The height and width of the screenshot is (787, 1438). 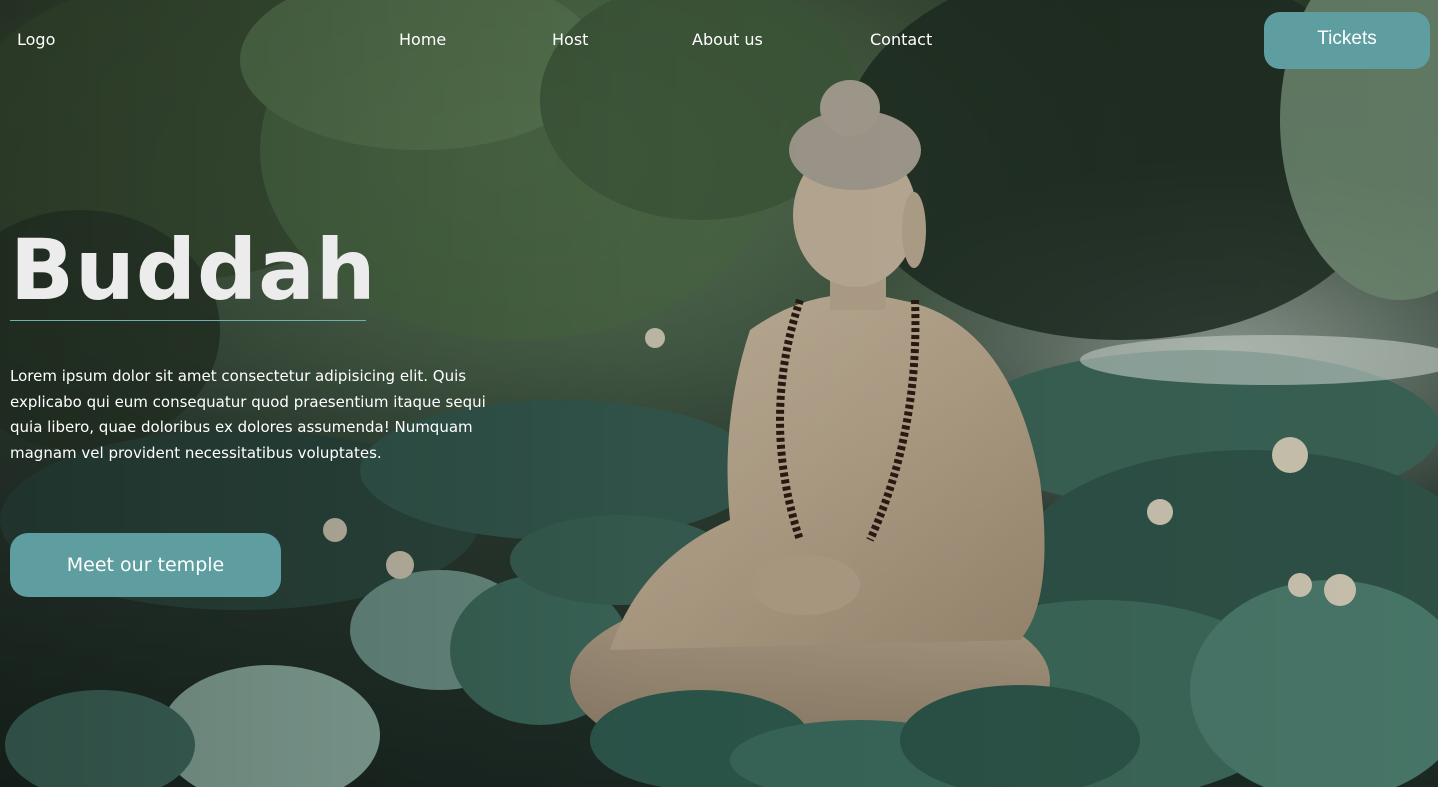 What do you see at coordinates (1347, 40) in the screenshot?
I see `tickets-button: Tickets` at bounding box center [1347, 40].